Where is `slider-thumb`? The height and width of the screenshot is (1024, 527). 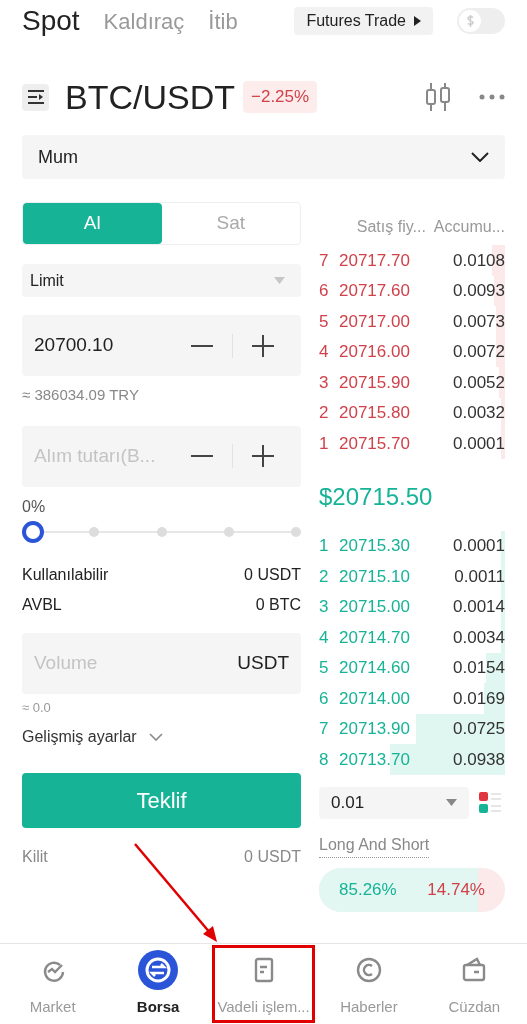
slider-thumb is located at coordinates (33, 531).